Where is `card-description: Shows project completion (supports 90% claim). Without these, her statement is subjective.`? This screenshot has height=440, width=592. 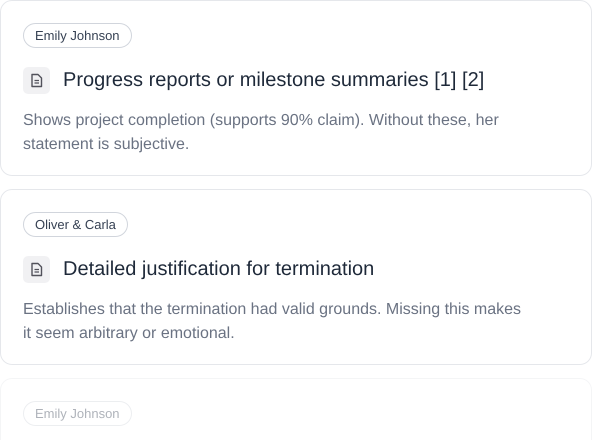
card-description: Shows project completion (supports 90% claim). Without these, her statement is subjective. is located at coordinates (261, 133).